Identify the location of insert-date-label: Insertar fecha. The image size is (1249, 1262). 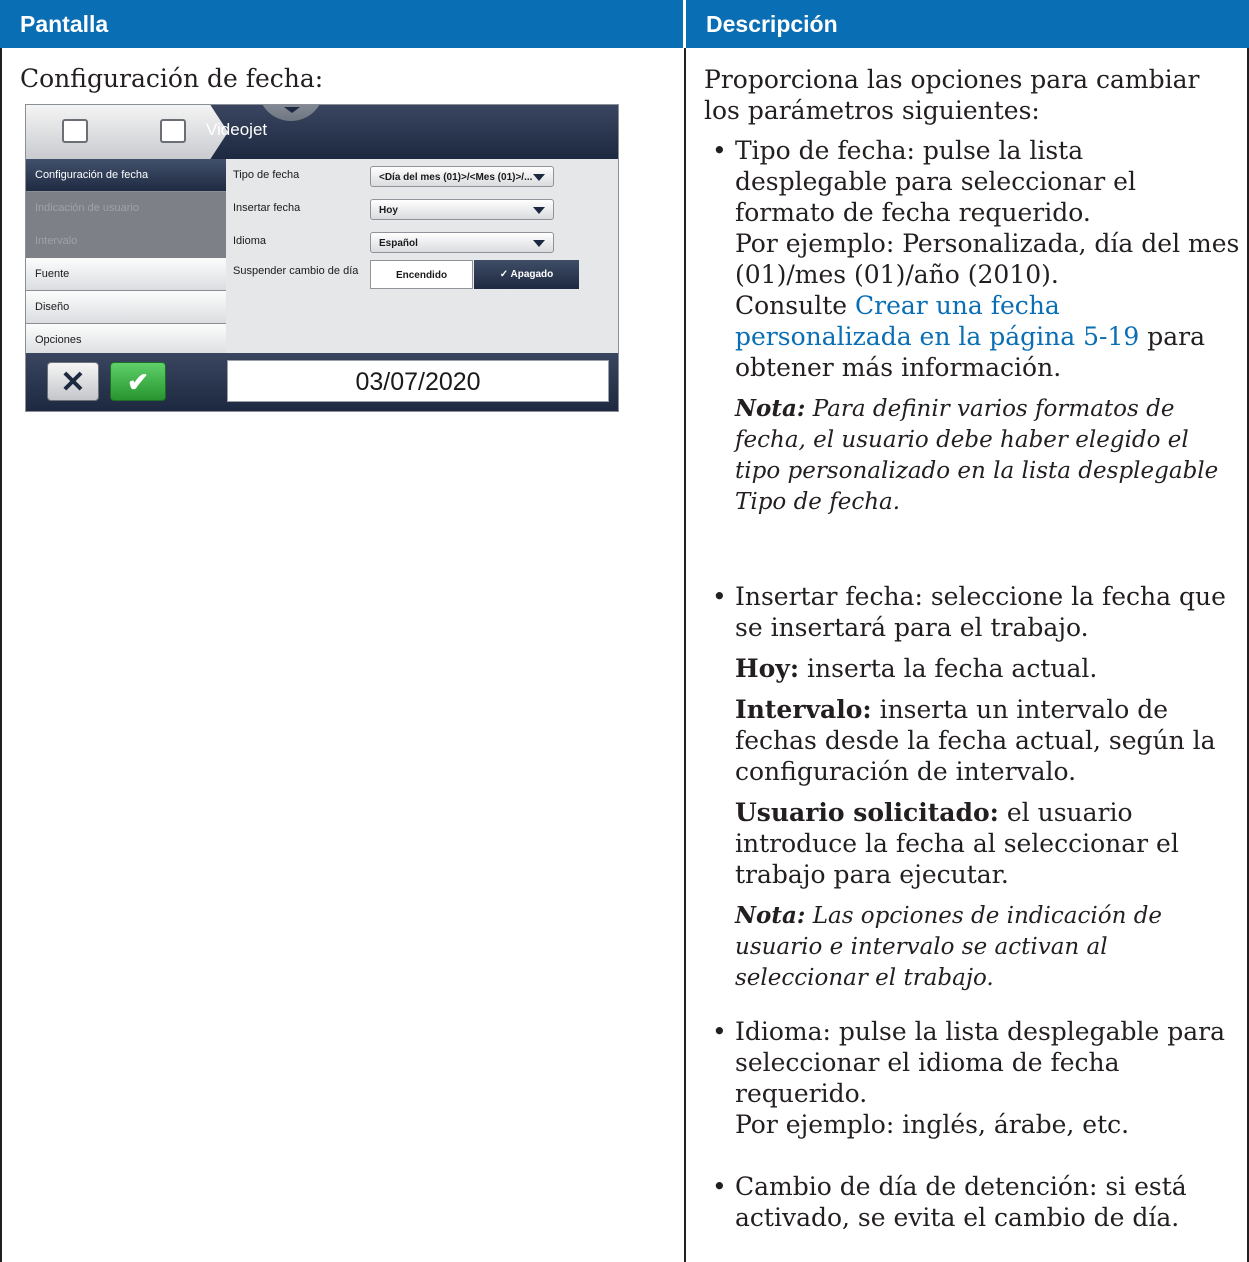
(267, 208).